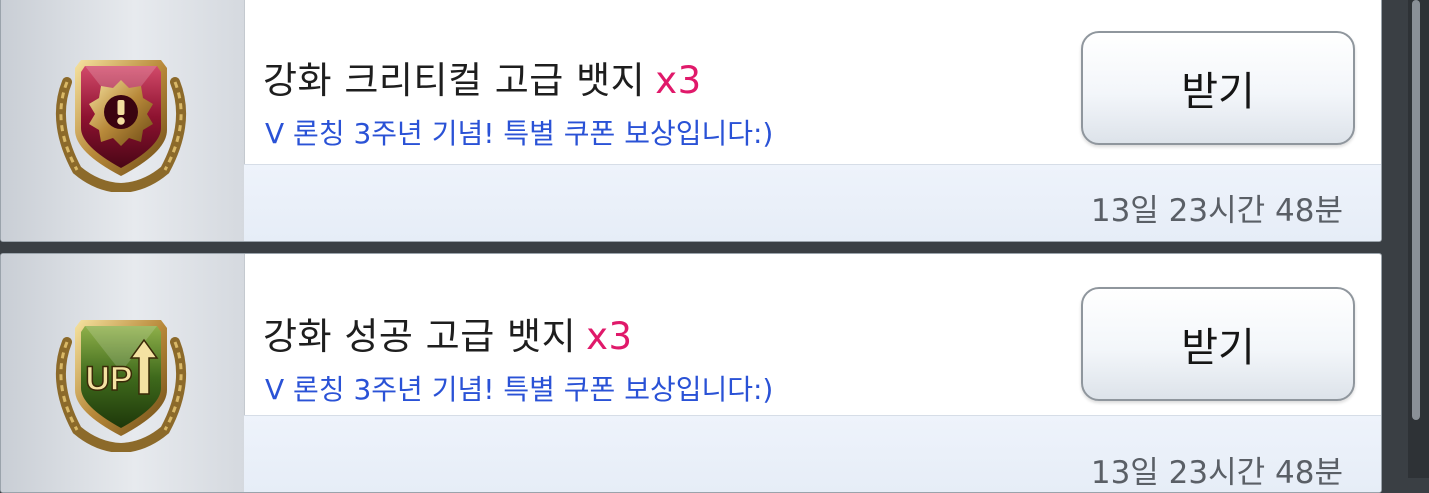 The height and width of the screenshot is (493, 1429). I want to click on reward-title: 강화 성공 고급 뱃지 x3, so click(448, 333).